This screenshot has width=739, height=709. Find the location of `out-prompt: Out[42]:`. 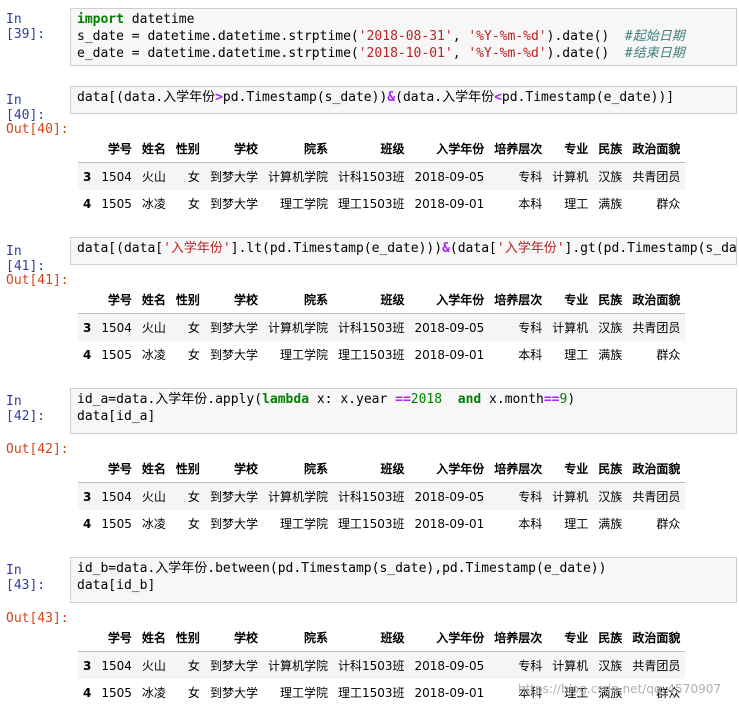

out-prompt: Out[42]: is located at coordinates (37, 449).